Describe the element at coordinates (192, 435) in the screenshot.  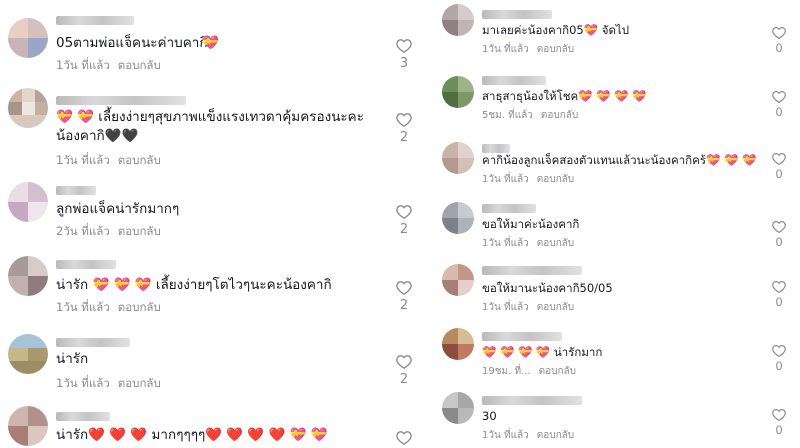
I see `comment-text: น่ารัก❤️ ❤️ ❤️ มากๆๆๆๆ❤️ ❤️ ❤️ ❤️ 💝 💝` at that location.